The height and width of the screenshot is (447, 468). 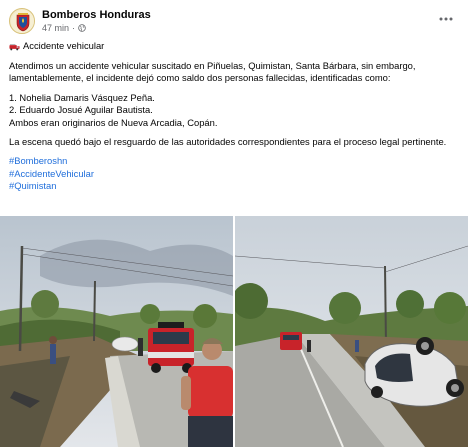 What do you see at coordinates (235, 174) in the screenshot?
I see `hashtag-accidente-vehicular: #AccidenteVehicular` at bounding box center [235, 174].